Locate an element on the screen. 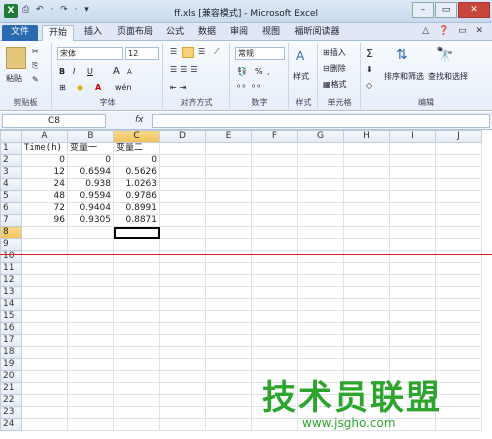 The image size is (492, 439). cell-a14 is located at coordinates (44, 304).